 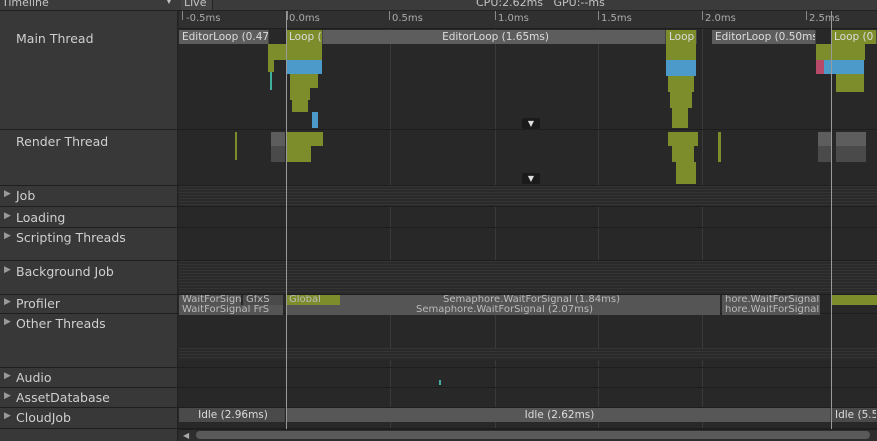 What do you see at coordinates (34, 377) in the screenshot?
I see `thread-group-audio: Audio` at bounding box center [34, 377].